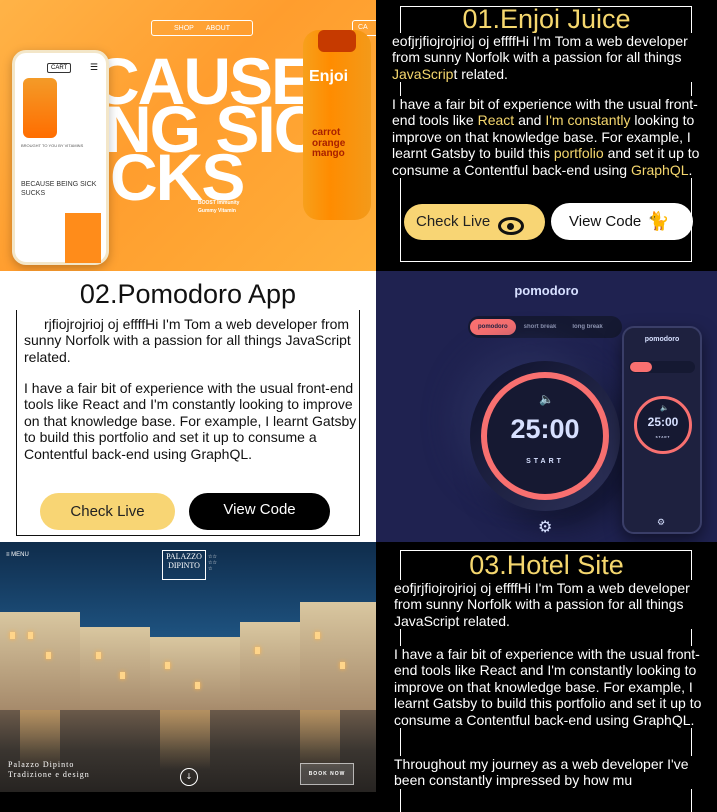 The width and height of the screenshot is (717, 812). Describe the element at coordinates (338, 657) in the screenshot. I see `building-right` at that location.